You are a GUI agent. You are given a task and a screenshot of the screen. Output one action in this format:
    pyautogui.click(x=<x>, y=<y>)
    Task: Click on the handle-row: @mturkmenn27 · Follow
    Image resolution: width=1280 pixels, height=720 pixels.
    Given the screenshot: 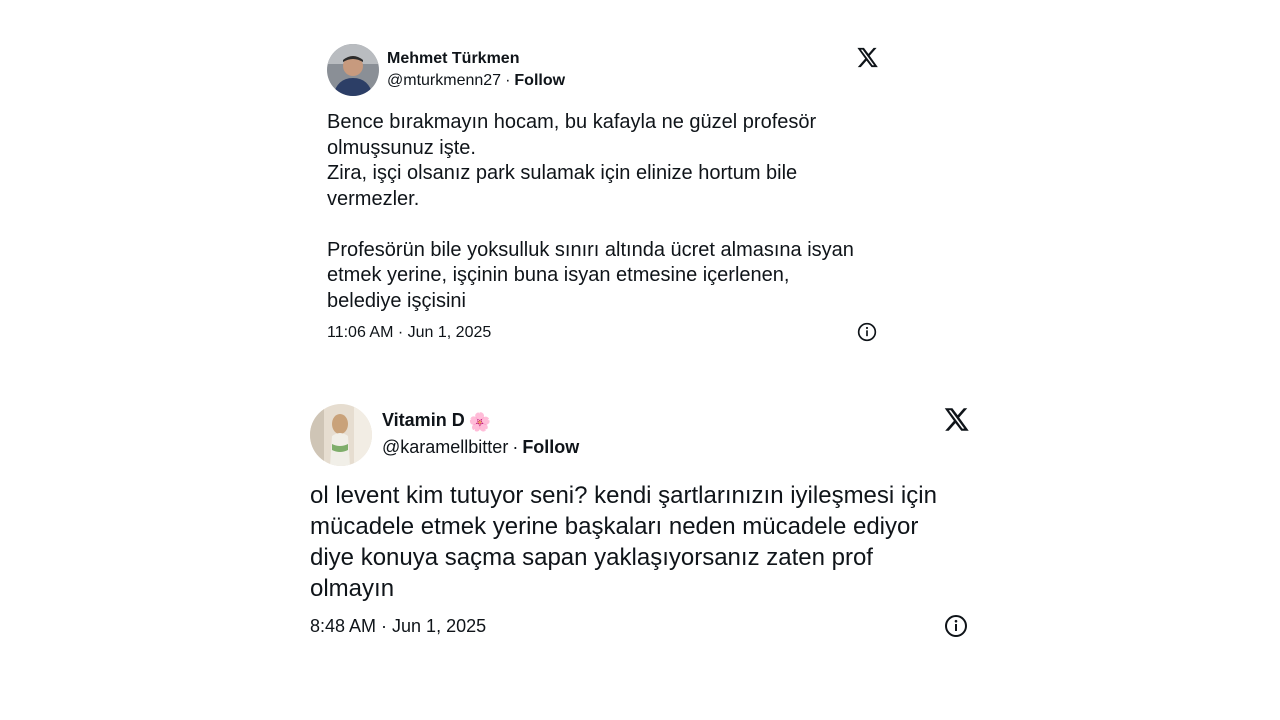 What is the action you would take?
    pyautogui.click(x=476, y=81)
    